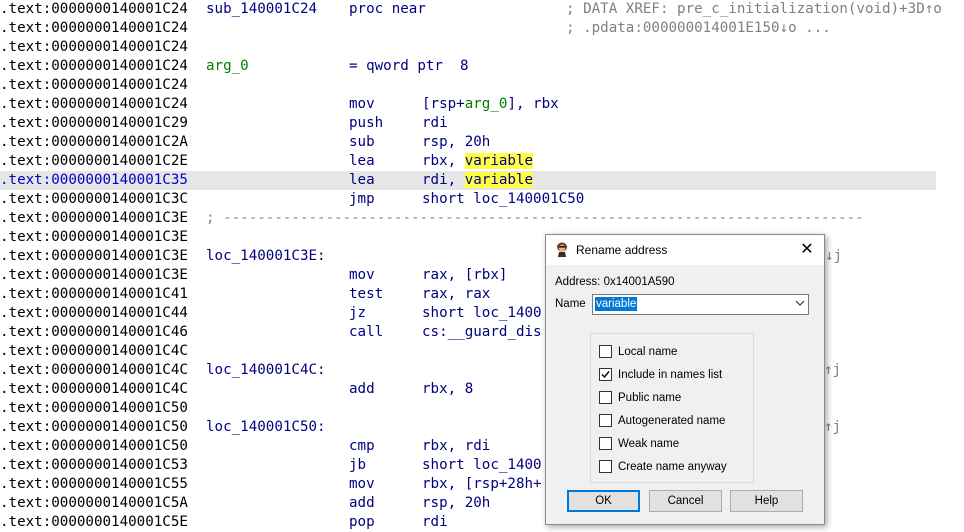 This screenshot has width=964, height=532. Describe the element at coordinates (94, 484) in the screenshot. I see `line-address: .text:0000000140001C55` at that location.